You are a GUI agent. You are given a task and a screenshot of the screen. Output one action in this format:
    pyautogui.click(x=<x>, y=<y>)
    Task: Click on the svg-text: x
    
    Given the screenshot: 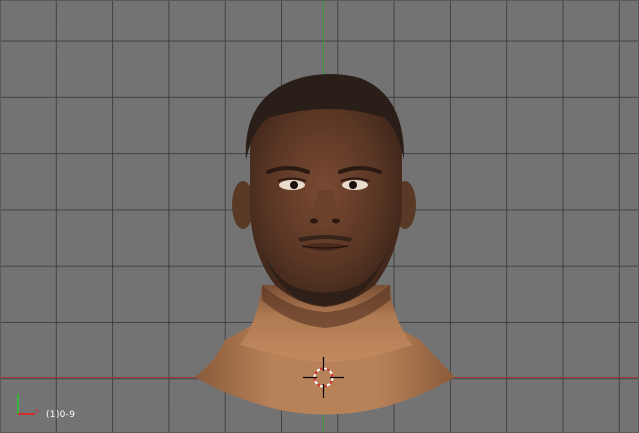 What is the action you would take?
    pyautogui.click(x=37, y=411)
    